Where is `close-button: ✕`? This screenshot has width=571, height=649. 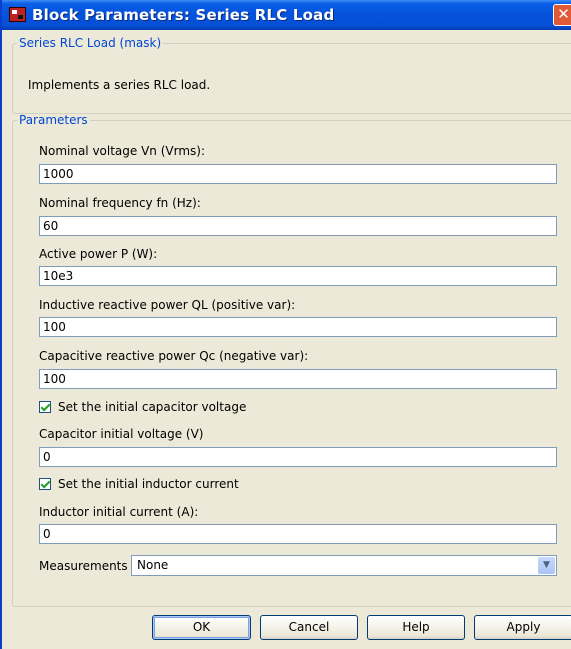 close-button: ✕ is located at coordinates (562, 15).